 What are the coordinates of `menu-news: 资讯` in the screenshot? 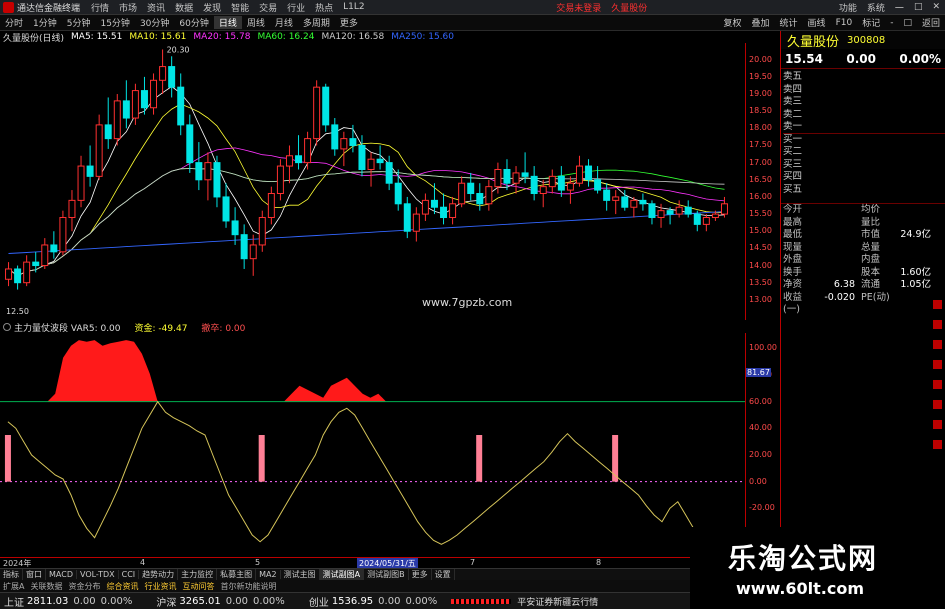 It's located at (156, 7).